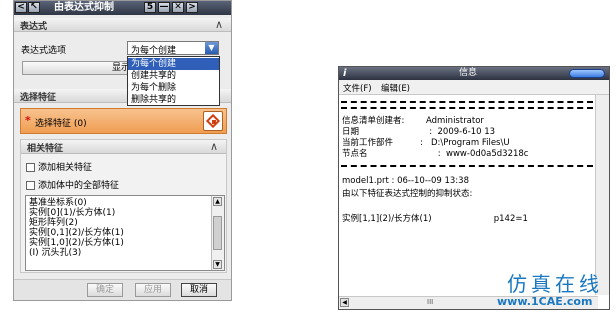 The height and width of the screenshot is (312, 616). What do you see at coordinates (407, 194) in the screenshot?
I see `info-line: 由以下特征表达式控制的抑制状态:` at bounding box center [407, 194].